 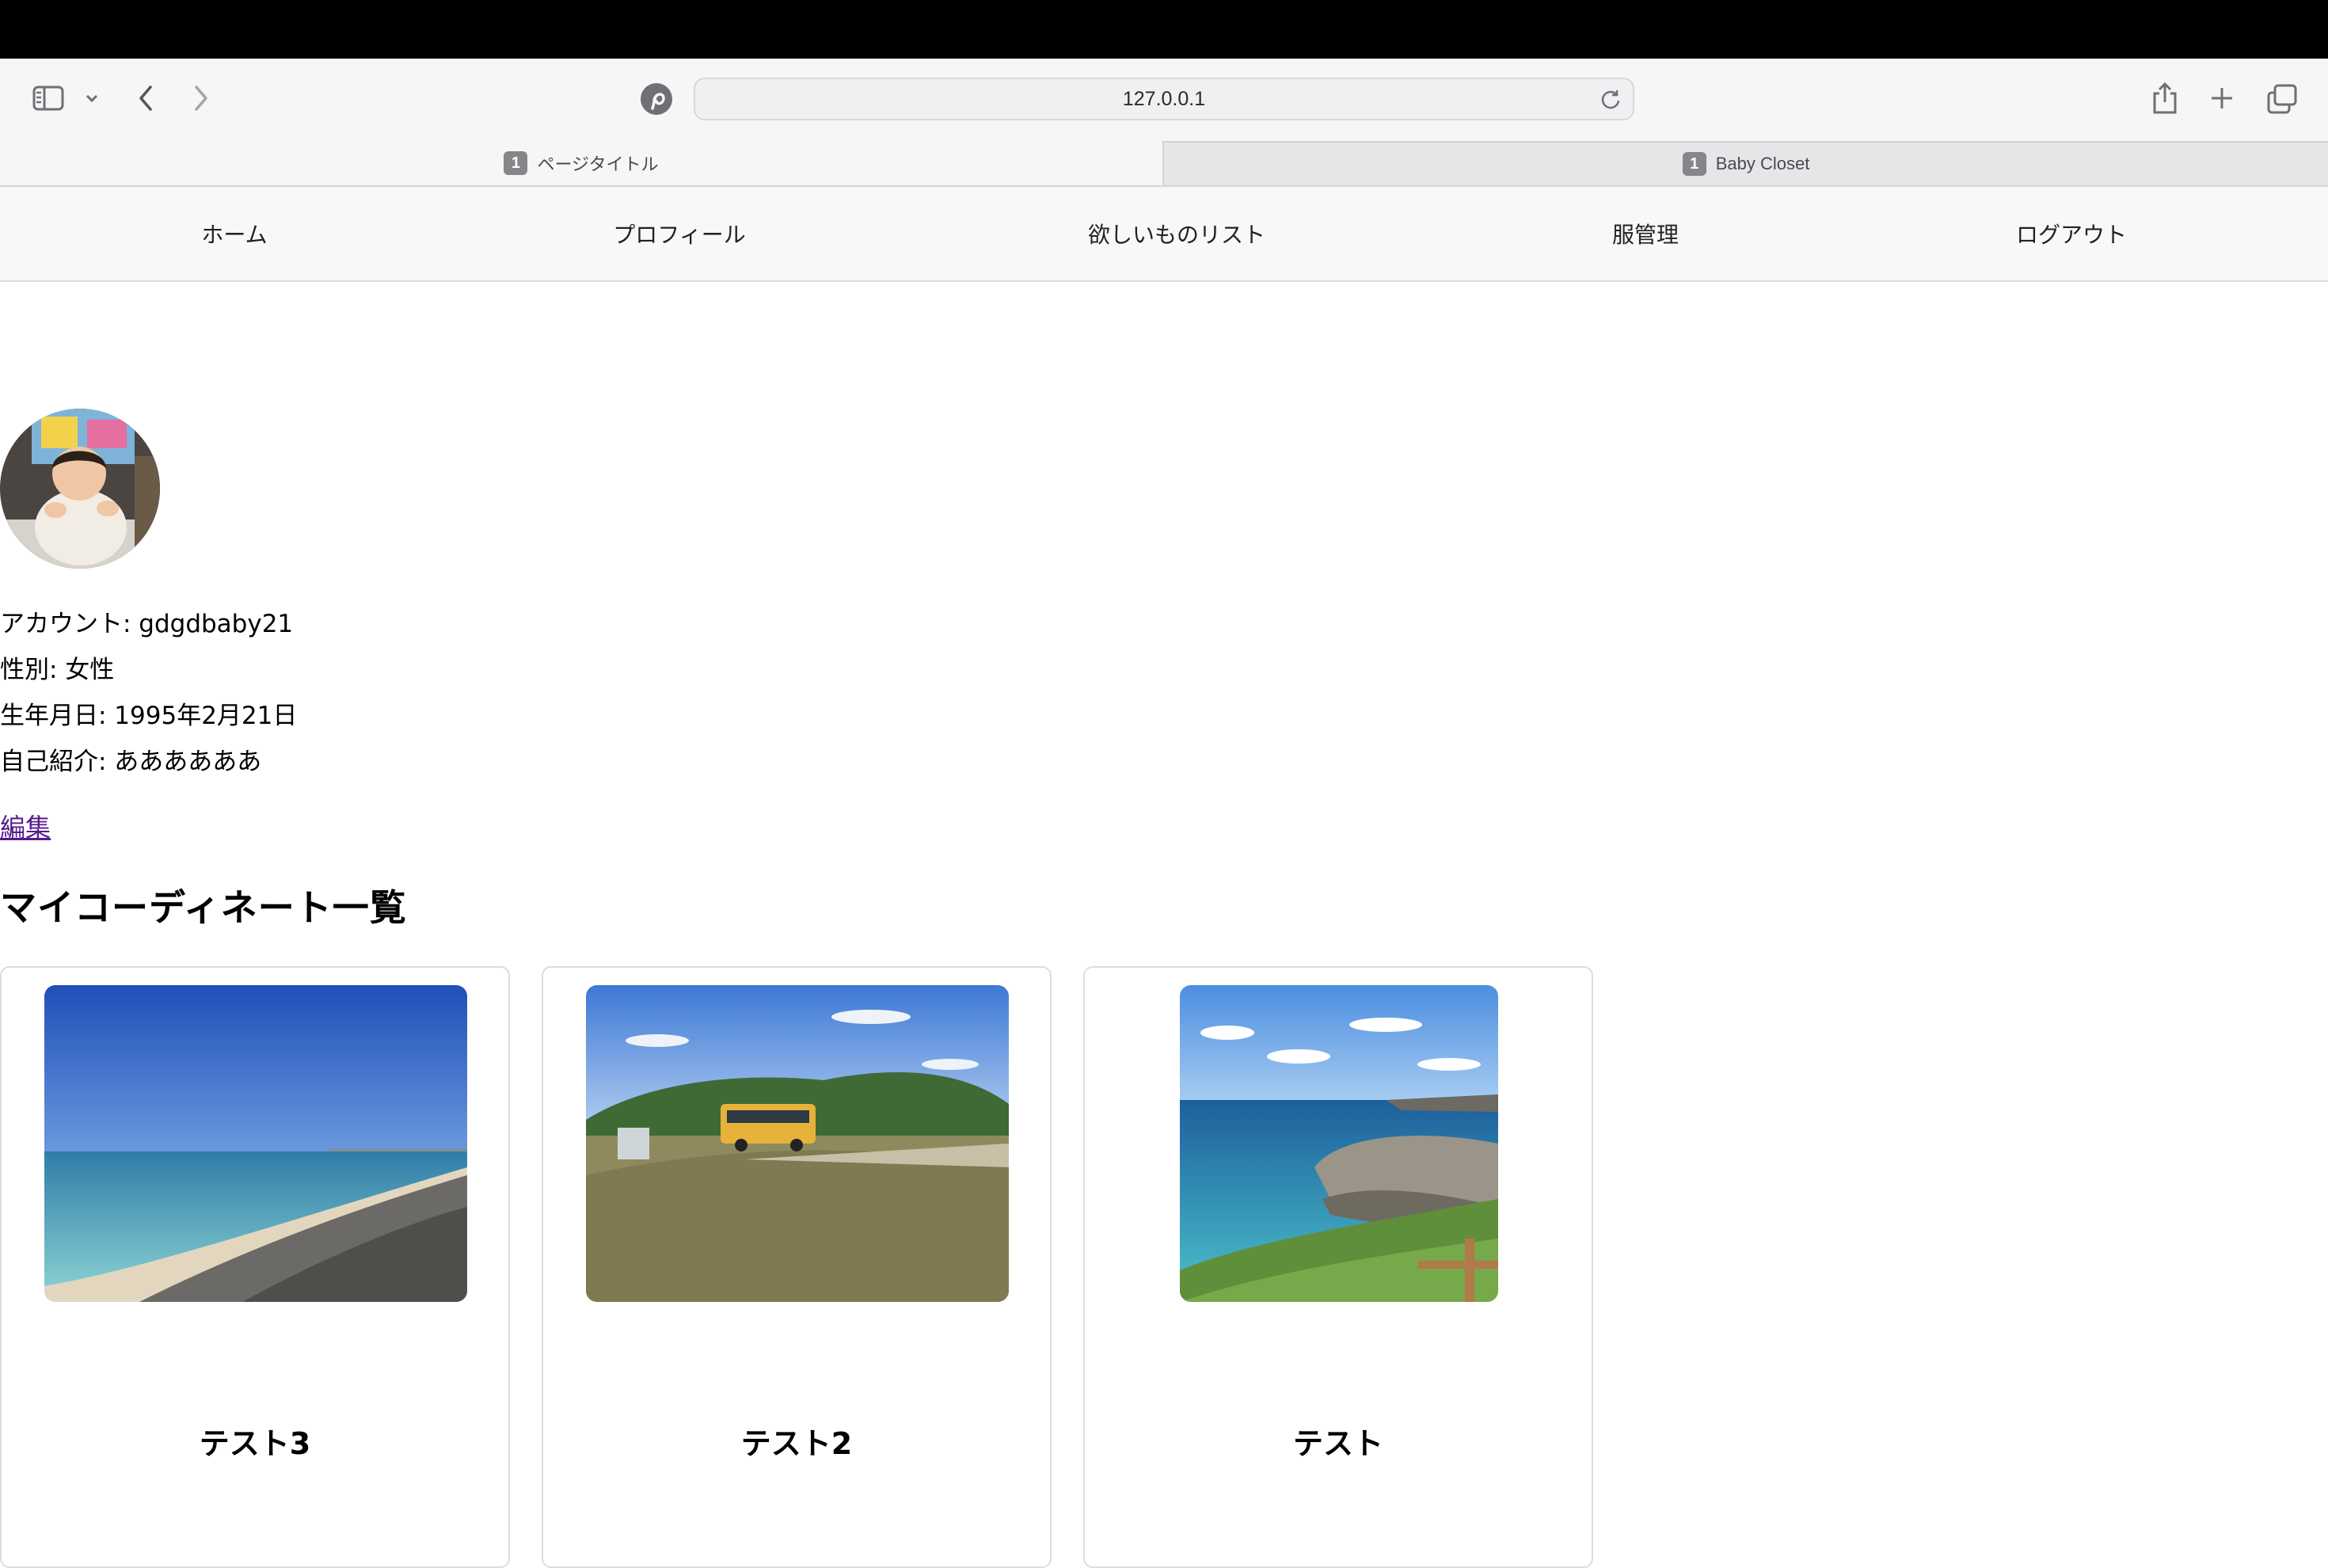 What do you see at coordinates (149, 716) in the screenshot?
I see `profile-birthday: 生年月日: 1995年2月21日` at bounding box center [149, 716].